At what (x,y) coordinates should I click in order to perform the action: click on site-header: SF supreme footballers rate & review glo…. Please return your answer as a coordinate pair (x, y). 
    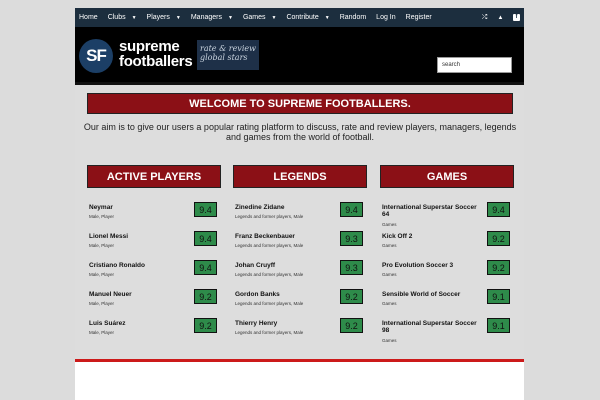
    Looking at the image, I should click on (299, 56).